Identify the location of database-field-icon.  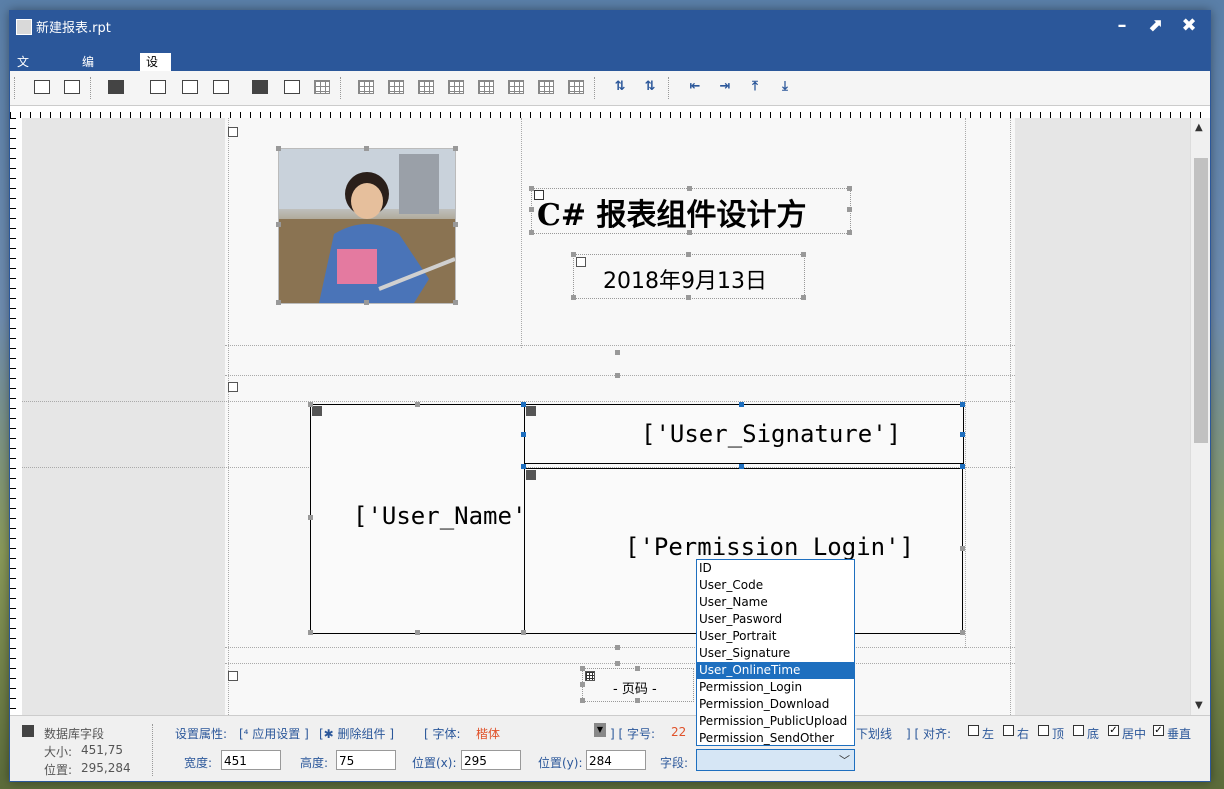
(260, 87).